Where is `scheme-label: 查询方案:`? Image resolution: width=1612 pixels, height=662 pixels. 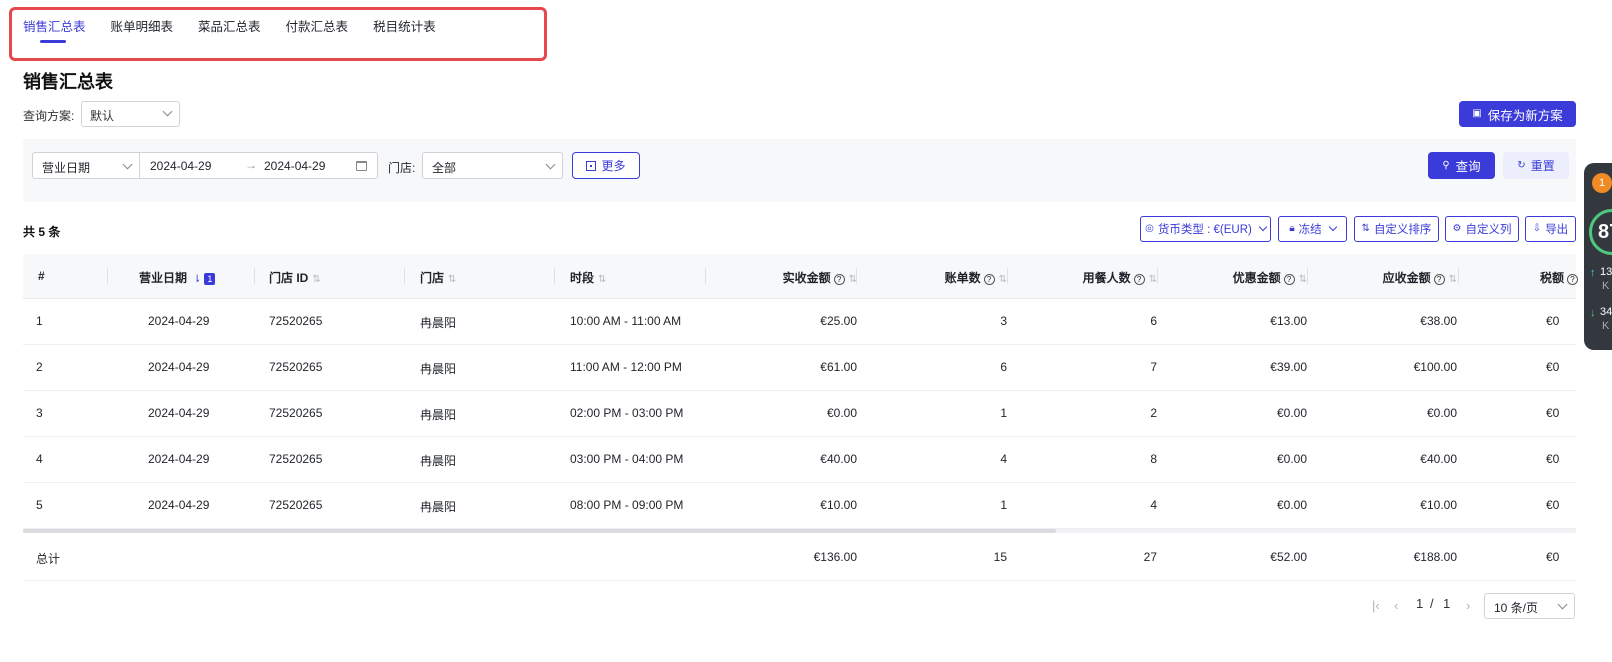
scheme-label: 查询方案: is located at coordinates (49, 116).